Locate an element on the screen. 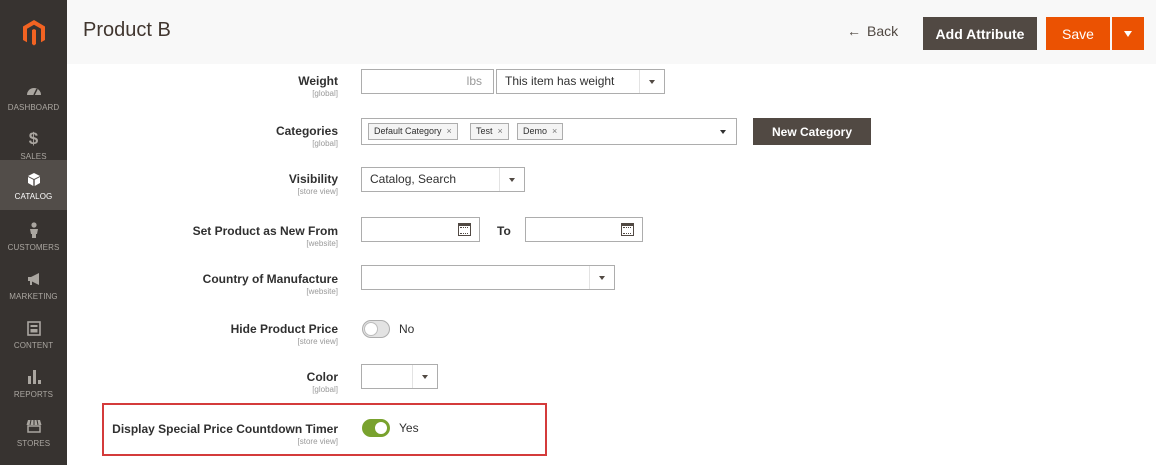 The height and width of the screenshot is (465, 1156). magento-logo-icon is located at coordinates (33, 33).